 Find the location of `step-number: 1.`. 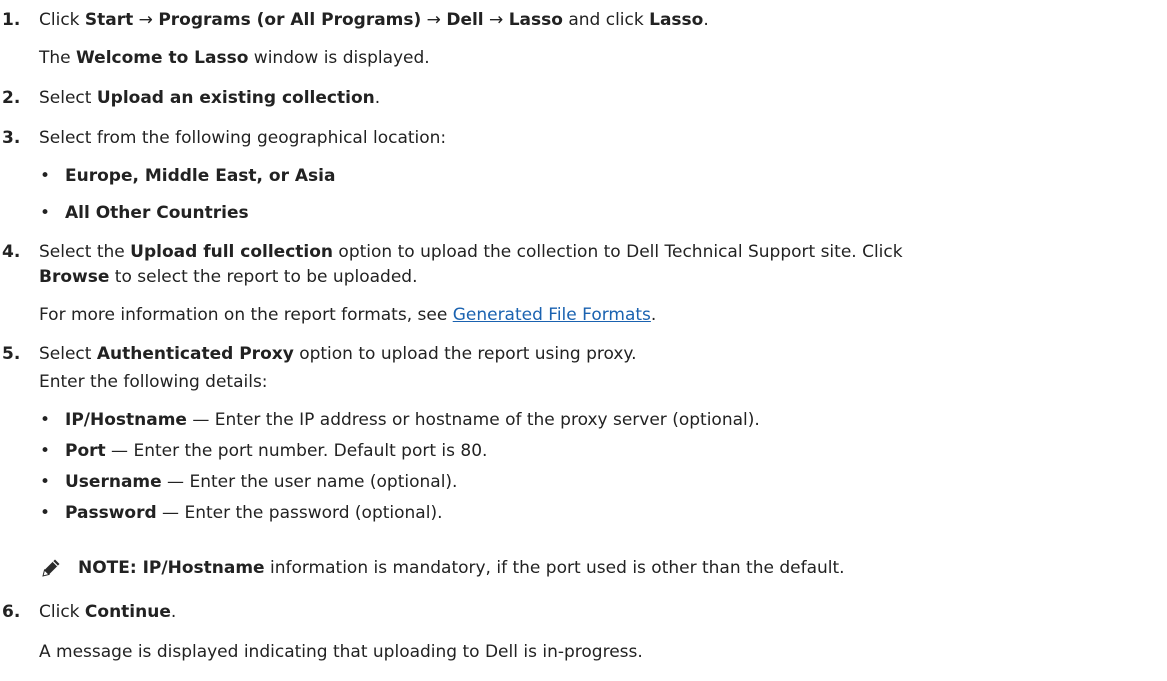

step-number: 1. is located at coordinates (11, 20).